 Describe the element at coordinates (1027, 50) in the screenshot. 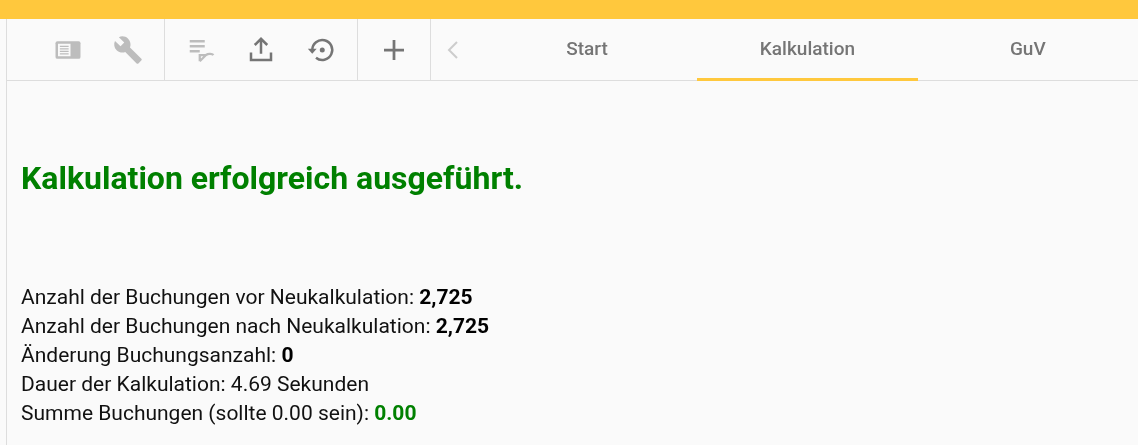

I see `tab: GuV` at that location.